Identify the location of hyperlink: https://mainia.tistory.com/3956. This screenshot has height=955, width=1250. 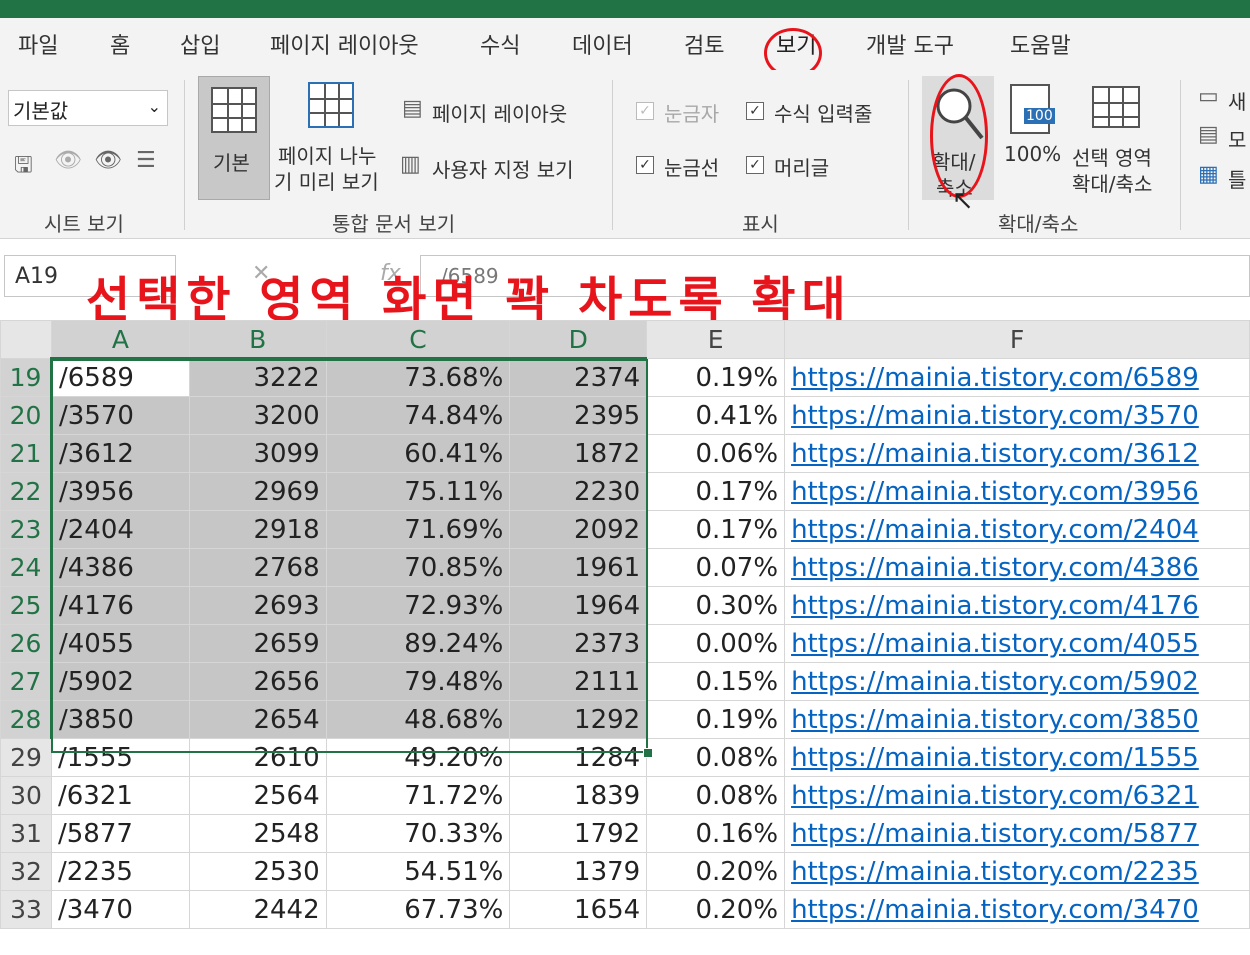
(995, 492).